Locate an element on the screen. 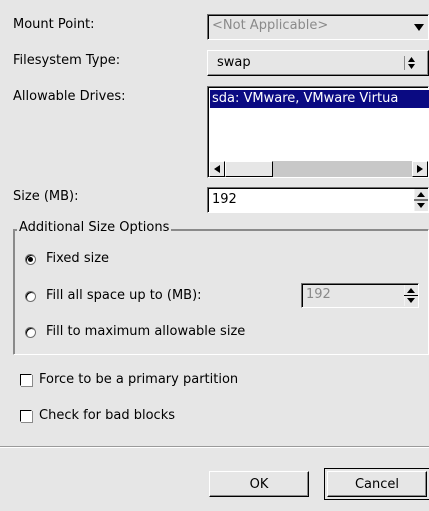  fixed-size-radio is located at coordinates (30, 259).